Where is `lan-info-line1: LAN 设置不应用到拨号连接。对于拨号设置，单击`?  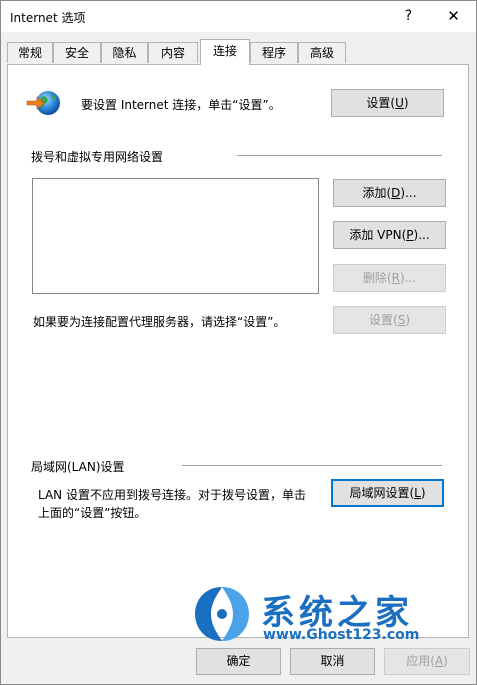
lan-info-line1: LAN 设置不应用到拨号连接。对于拨号设置，单击 is located at coordinates (172, 495).